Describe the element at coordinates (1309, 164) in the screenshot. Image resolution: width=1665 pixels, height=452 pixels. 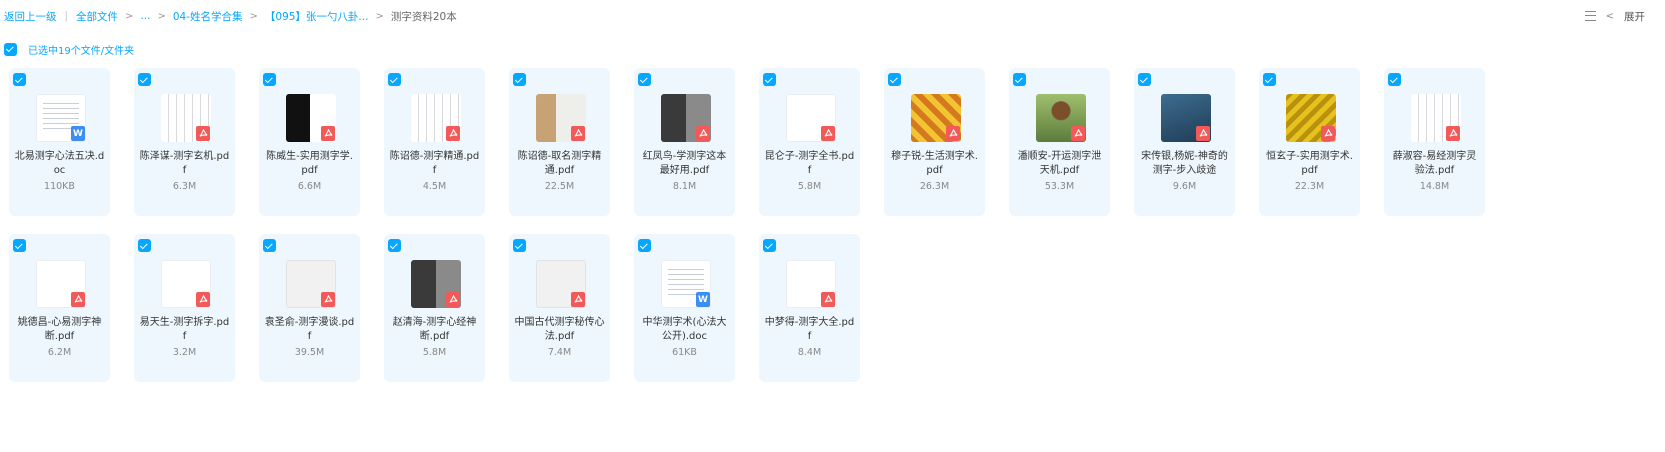
I see `file-name: 恒玄子-实用测字术.pdf` at that location.